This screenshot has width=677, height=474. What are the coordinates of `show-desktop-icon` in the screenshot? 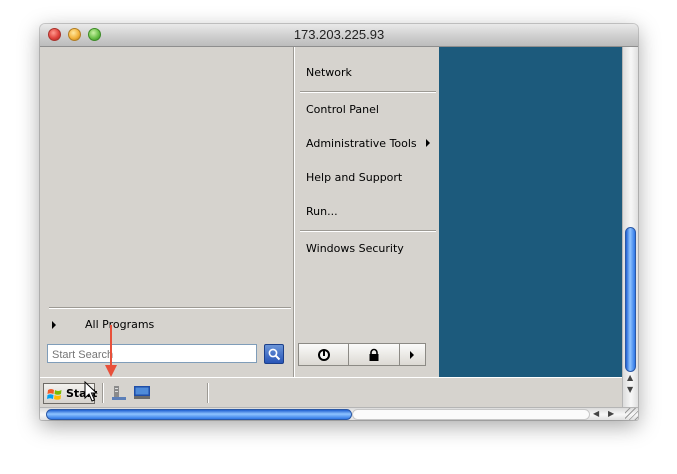 It's located at (142, 392).